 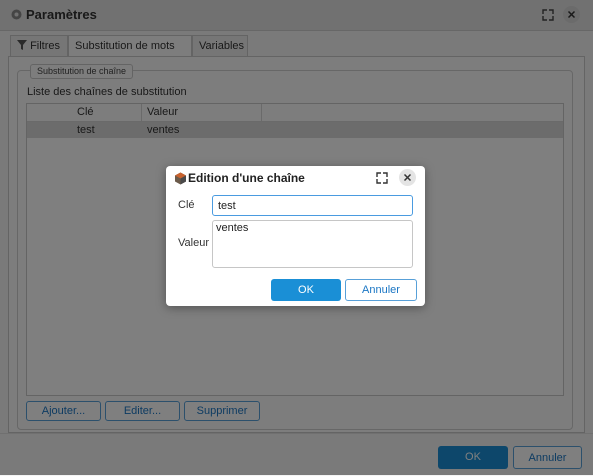 What do you see at coordinates (312, 205) in the screenshot?
I see `key-input` at bounding box center [312, 205].